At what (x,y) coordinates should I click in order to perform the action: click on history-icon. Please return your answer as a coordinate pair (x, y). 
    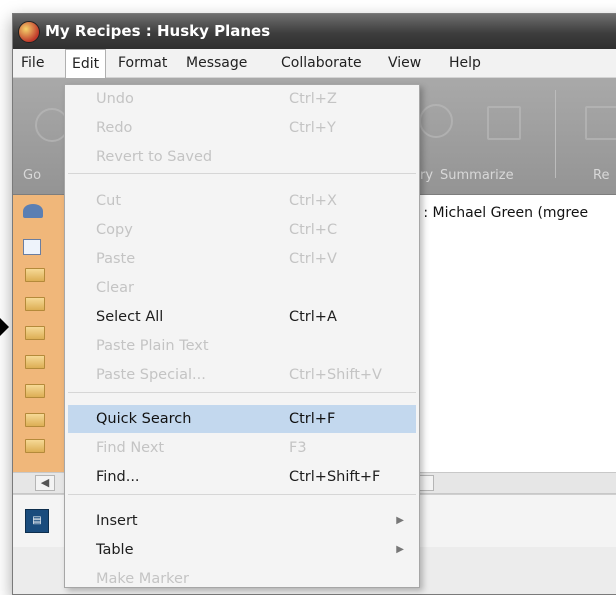
    Looking at the image, I should click on (436, 121).